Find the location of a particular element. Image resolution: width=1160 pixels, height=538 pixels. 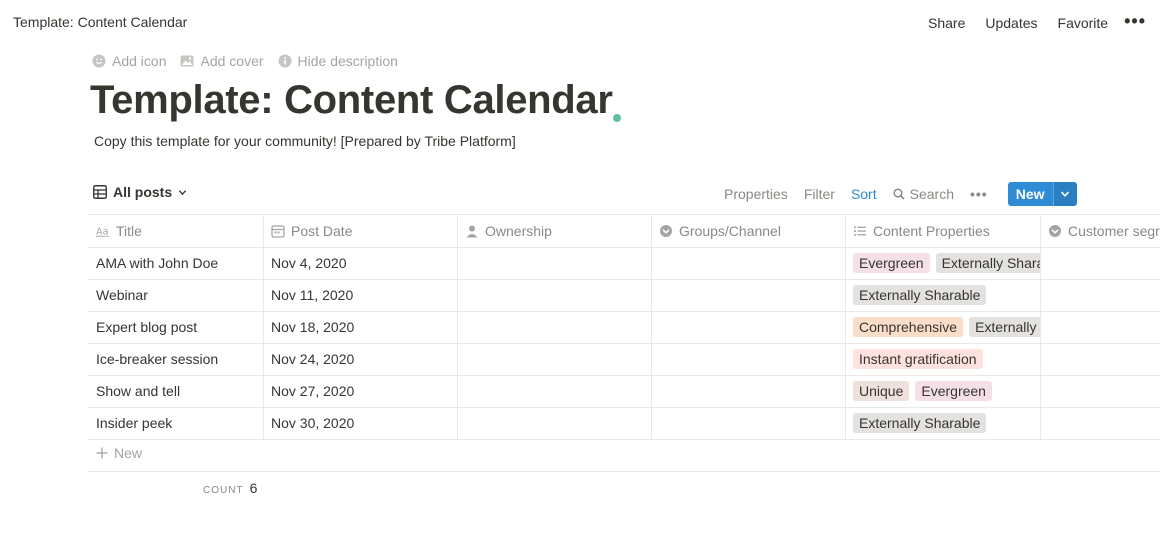

view-selector: All posts is located at coordinates (140, 192).